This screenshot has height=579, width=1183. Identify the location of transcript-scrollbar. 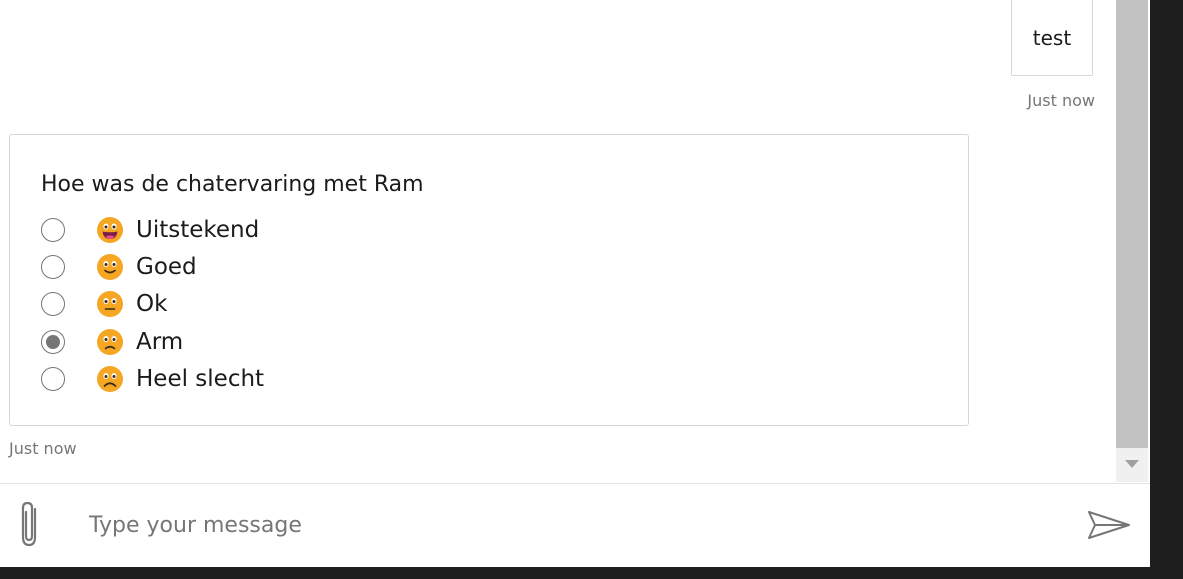
(1132, 241).